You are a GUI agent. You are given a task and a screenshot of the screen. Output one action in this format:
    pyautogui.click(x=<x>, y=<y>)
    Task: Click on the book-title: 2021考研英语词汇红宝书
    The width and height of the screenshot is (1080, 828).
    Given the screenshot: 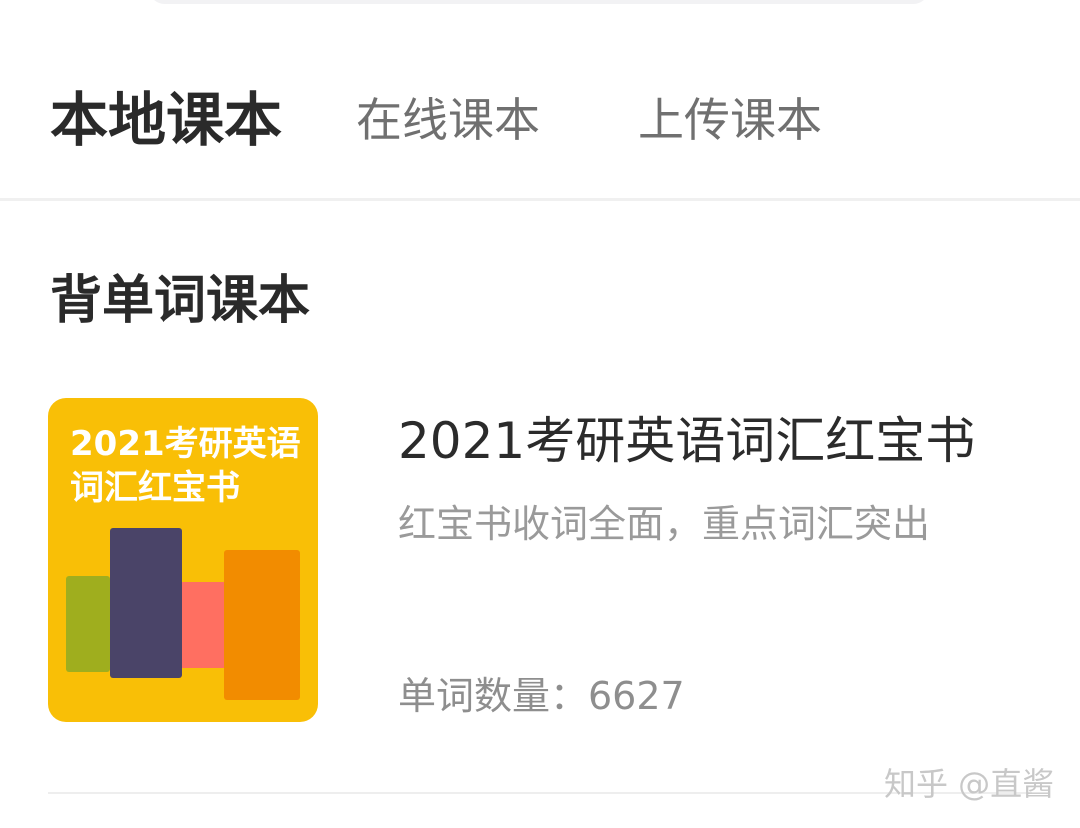 What is the action you would take?
    pyautogui.click(x=687, y=441)
    